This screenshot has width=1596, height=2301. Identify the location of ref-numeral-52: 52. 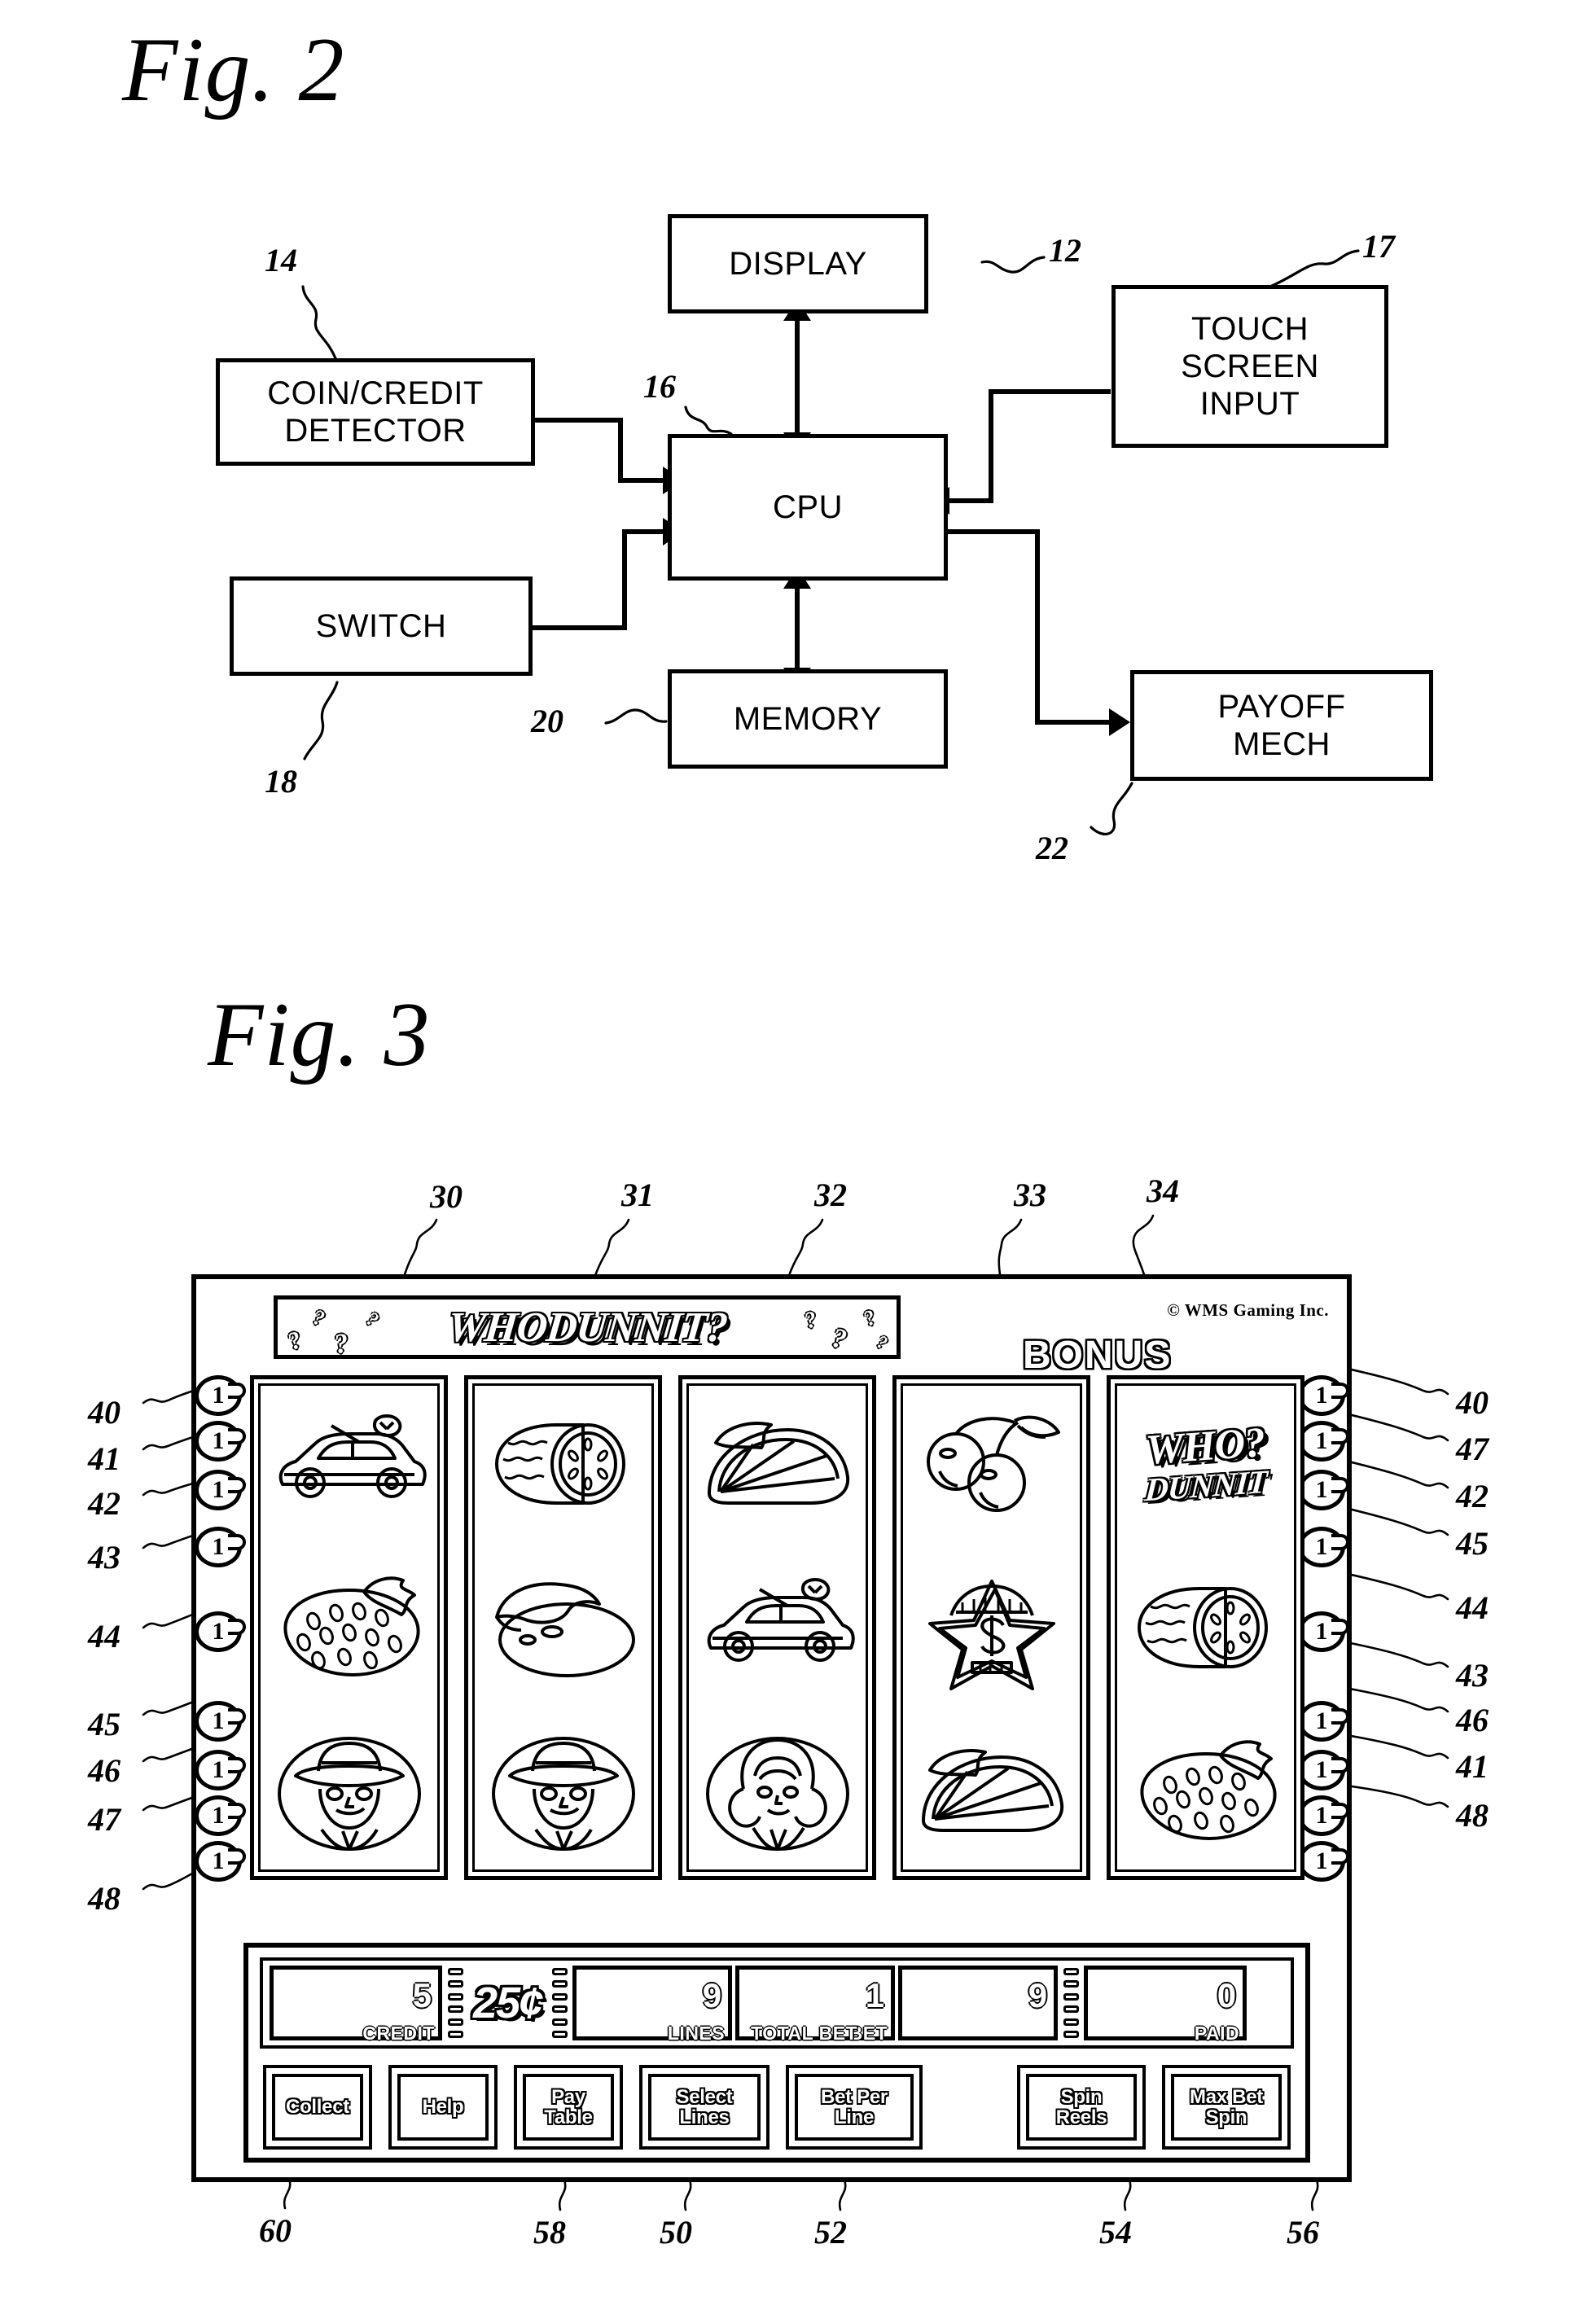
(830, 2232).